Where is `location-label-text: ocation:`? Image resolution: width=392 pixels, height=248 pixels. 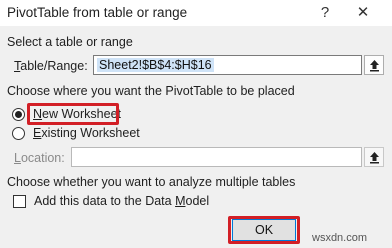
location-label-text: ocation: is located at coordinates (42, 158).